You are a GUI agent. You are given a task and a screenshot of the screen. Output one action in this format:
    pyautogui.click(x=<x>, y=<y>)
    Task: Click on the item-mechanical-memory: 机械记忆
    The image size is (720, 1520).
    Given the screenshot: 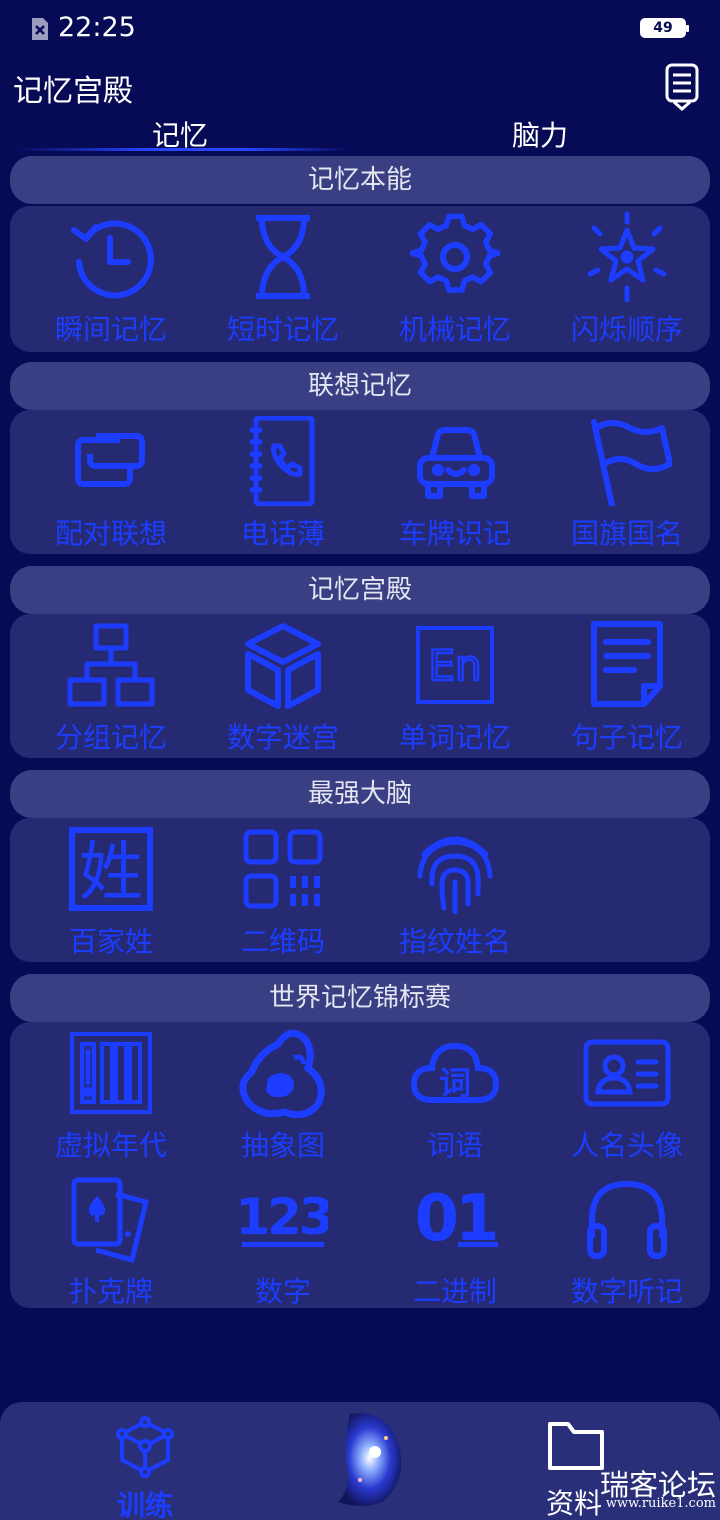 What is the action you would take?
    pyautogui.click(x=450, y=276)
    